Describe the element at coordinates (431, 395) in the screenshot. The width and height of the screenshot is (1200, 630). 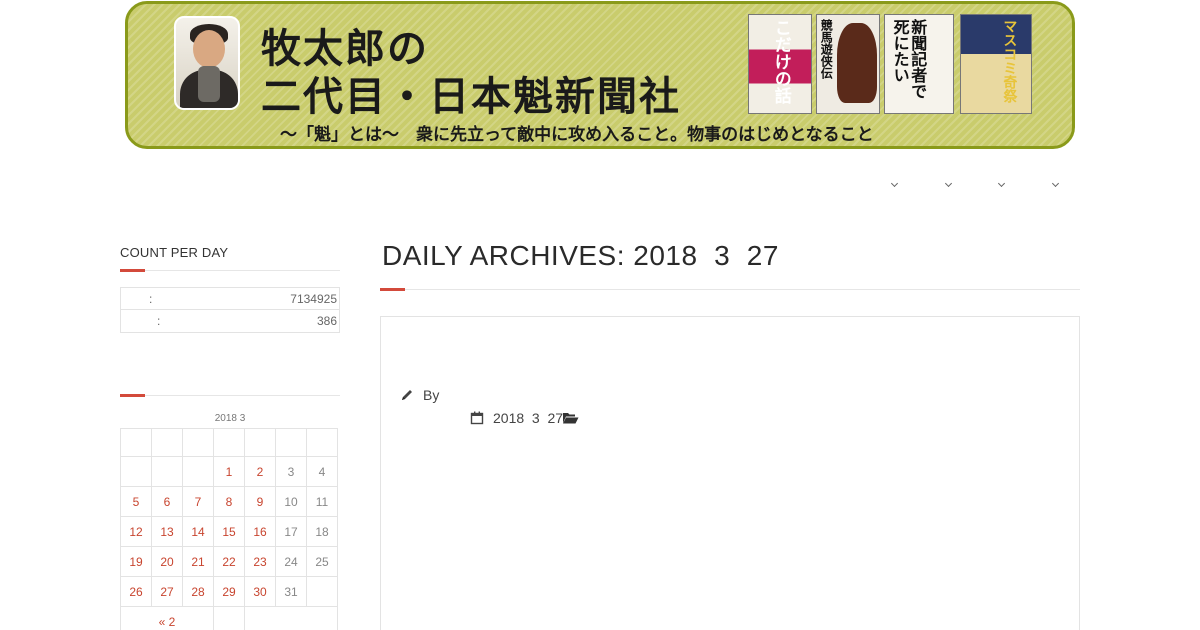
I see `post-author-label: By` at that location.